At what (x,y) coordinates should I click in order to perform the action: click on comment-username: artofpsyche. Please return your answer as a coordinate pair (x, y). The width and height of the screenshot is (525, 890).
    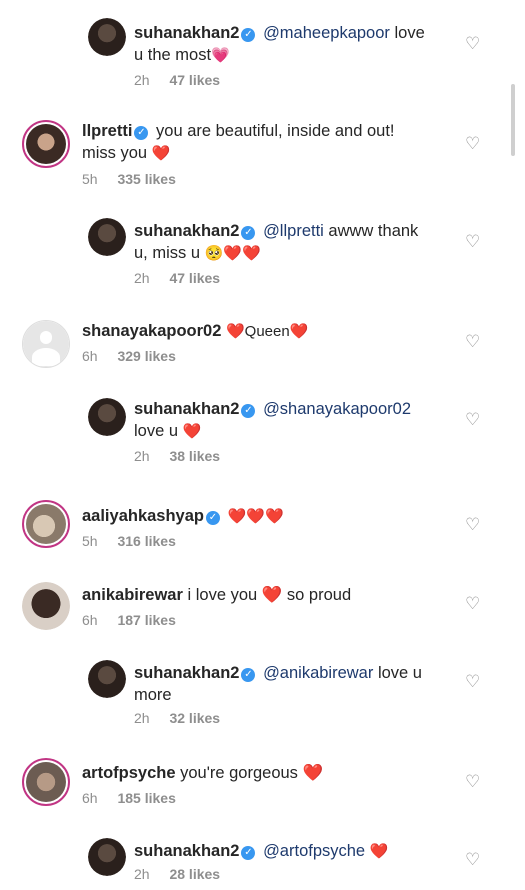
    Looking at the image, I should click on (129, 773).